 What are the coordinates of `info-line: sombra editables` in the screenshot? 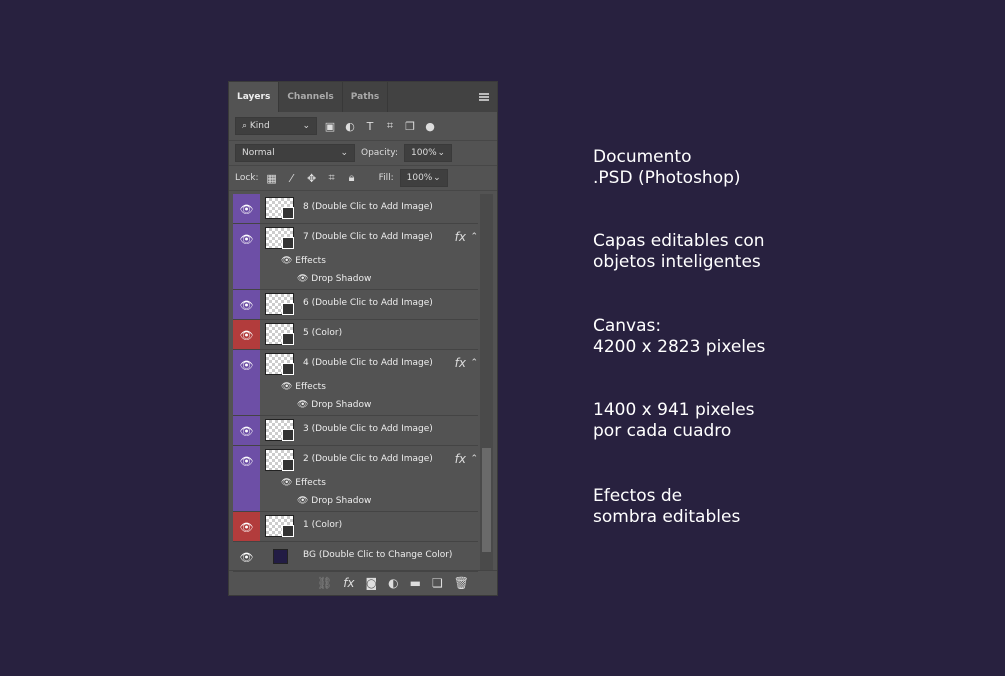 It's located at (667, 517).